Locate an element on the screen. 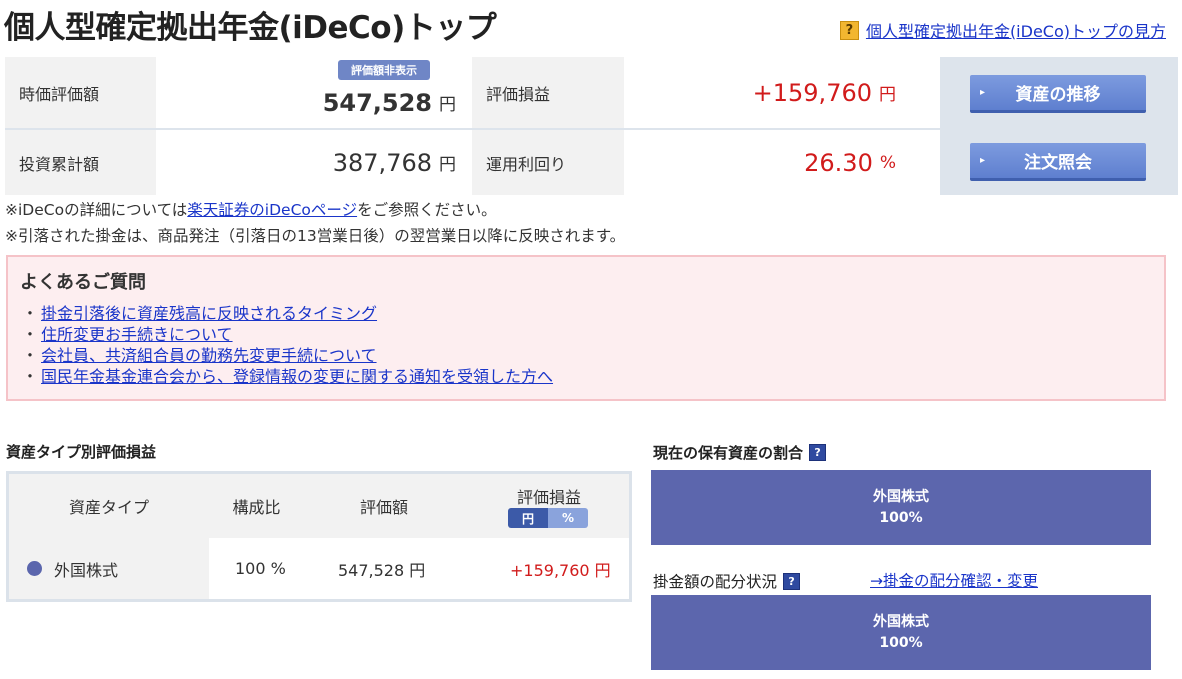 Image resolution: width=1182 pixels, height=679 pixels. order-inquiry-button: ▸ 注文照会 is located at coordinates (1058, 162).